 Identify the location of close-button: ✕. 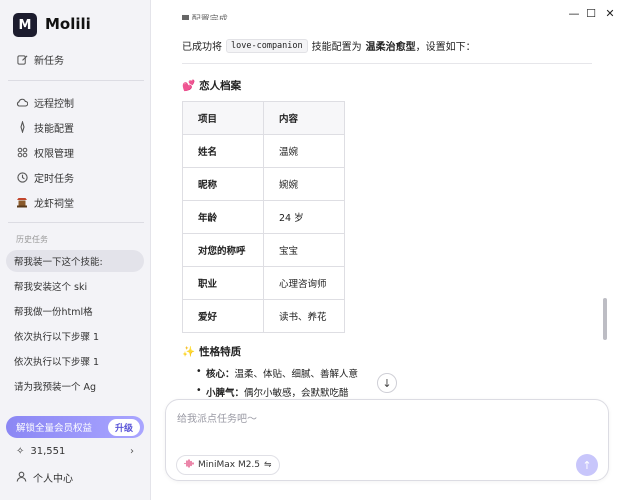
(610, 13).